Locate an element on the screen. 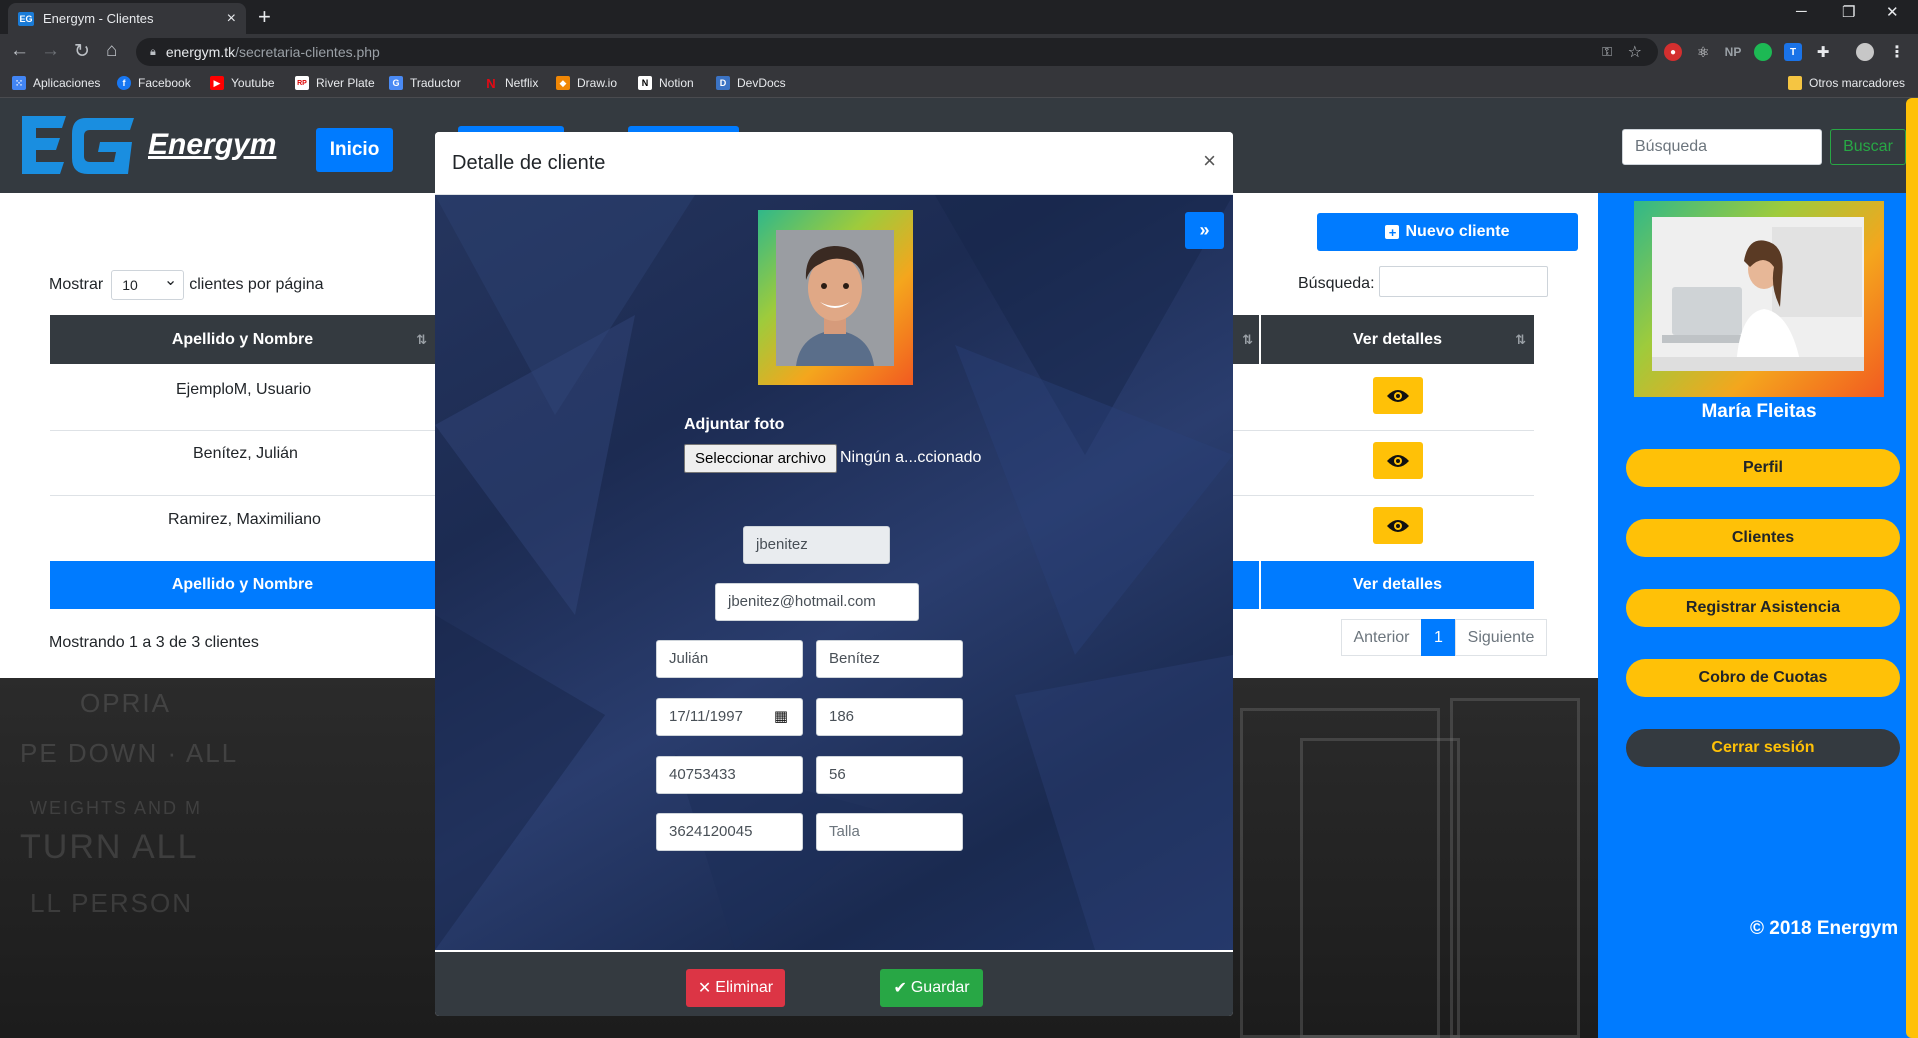 This screenshot has width=1918, height=1038. bookmark-devdocs: D DevDocs is located at coordinates (751, 83).